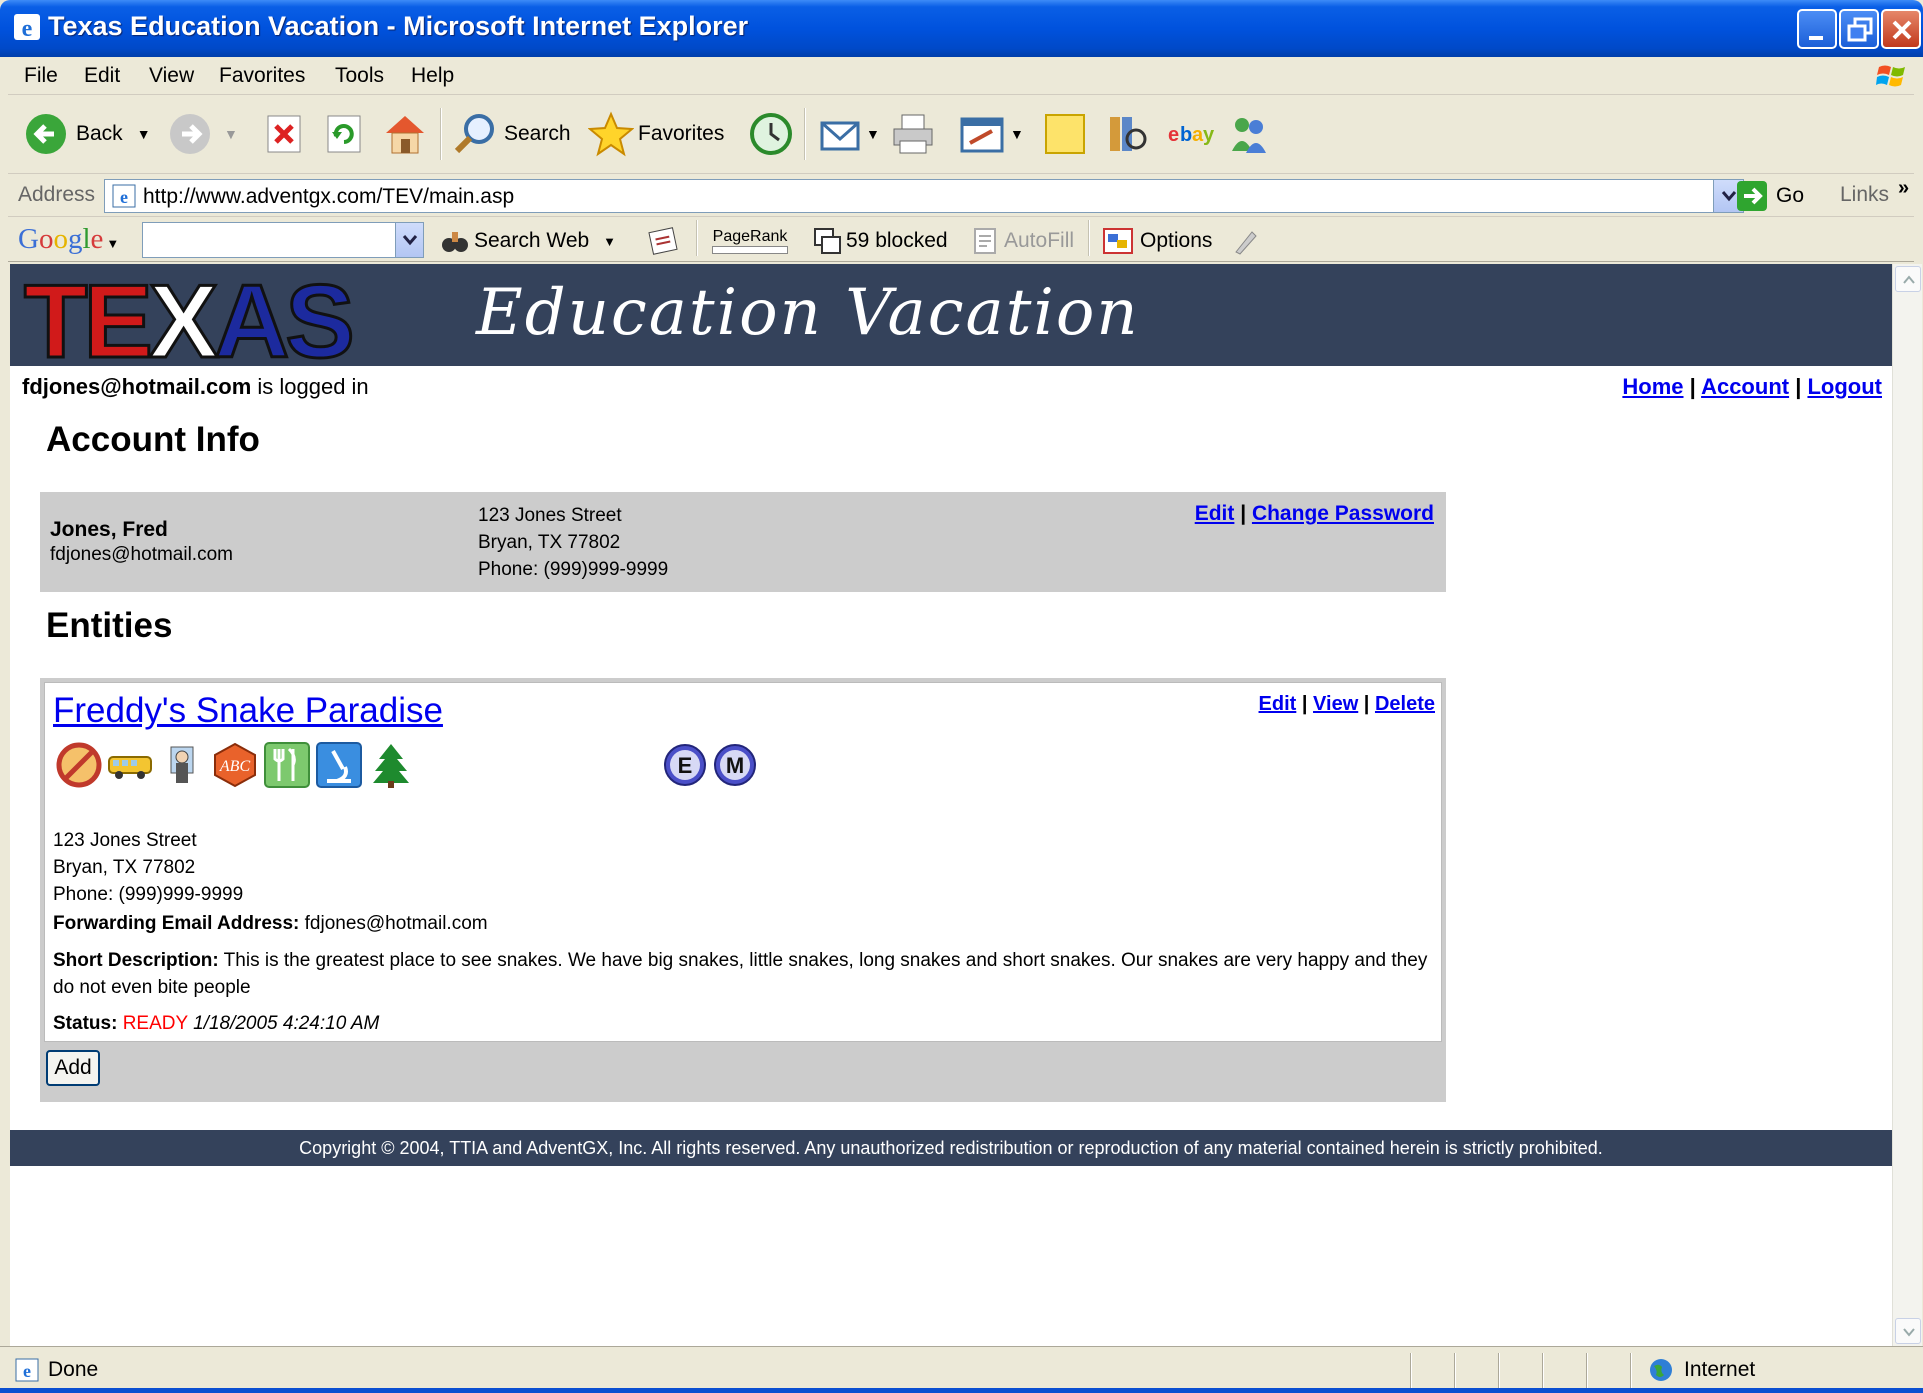  What do you see at coordinates (991, 134) in the screenshot?
I see `edit-button: ▼` at bounding box center [991, 134].